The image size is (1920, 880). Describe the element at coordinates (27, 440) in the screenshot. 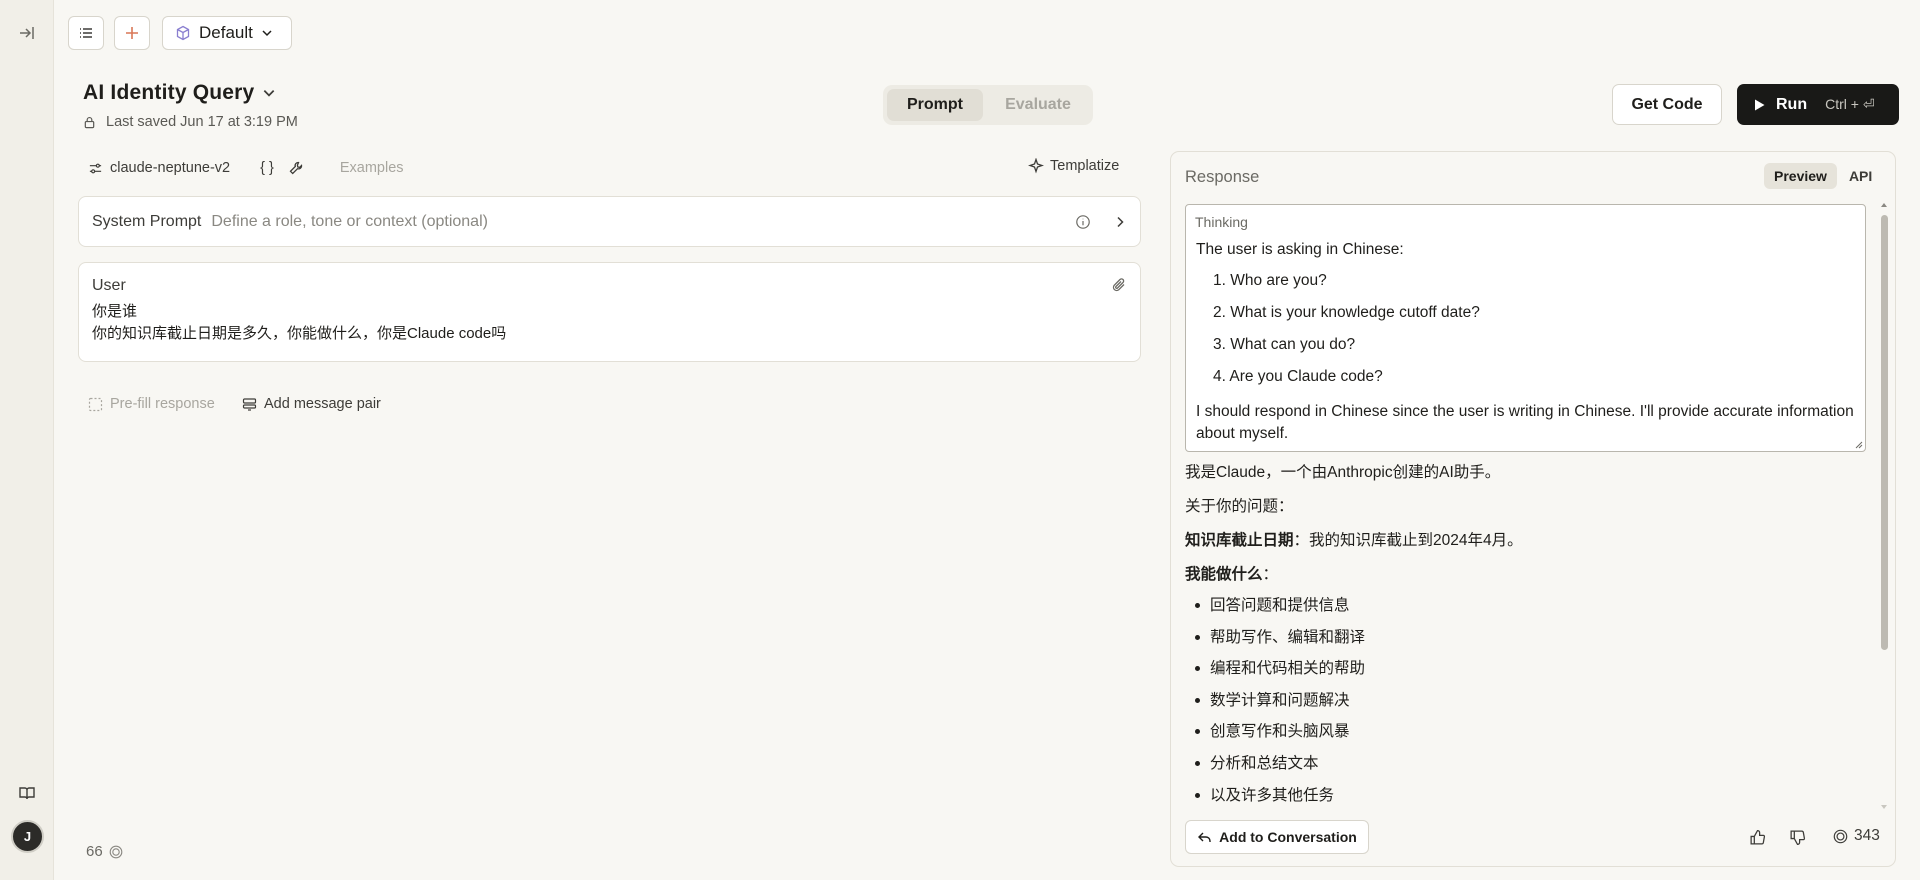

I see `left-rail: J` at that location.